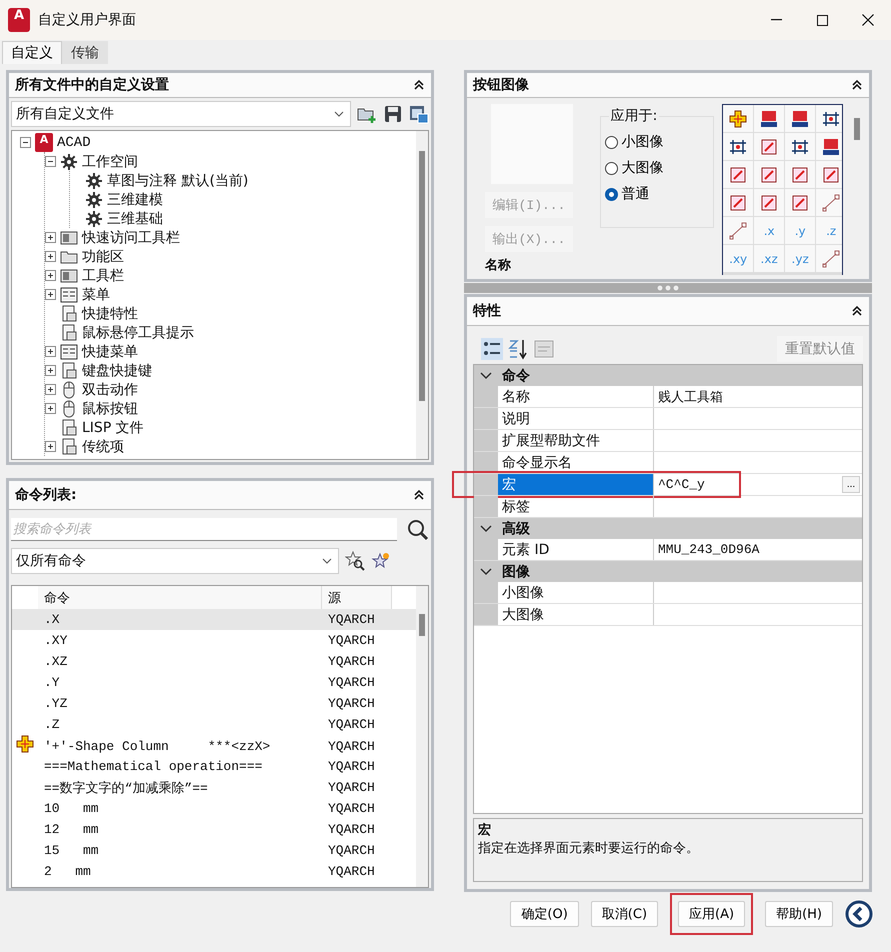 Image resolution: width=891 pixels, height=952 pixels. Describe the element at coordinates (576, 484) in the screenshot. I see `property-name: 宏` at that location.